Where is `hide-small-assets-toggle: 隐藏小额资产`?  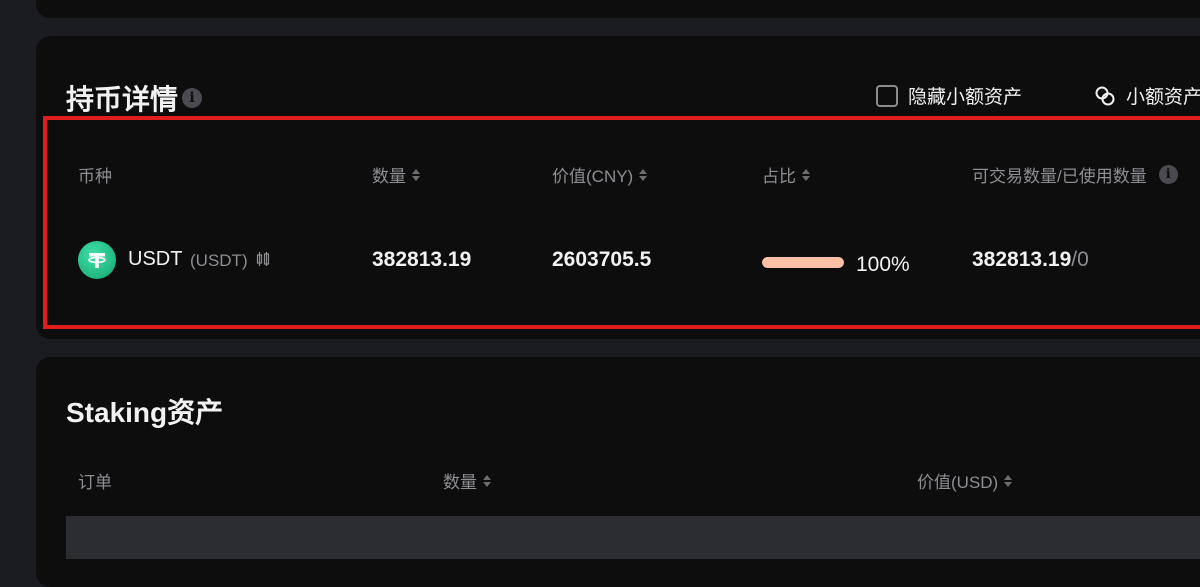
hide-small-assets-toggle: 隐藏小额资产 is located at coordinates (949, 95).